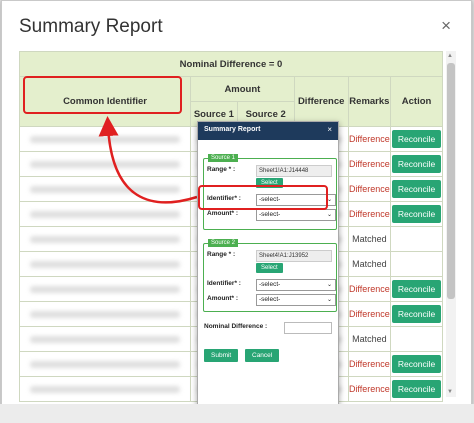 The image size is (474, 423). I want to click on source2-identifier-value: -select-, so click(270, 284).